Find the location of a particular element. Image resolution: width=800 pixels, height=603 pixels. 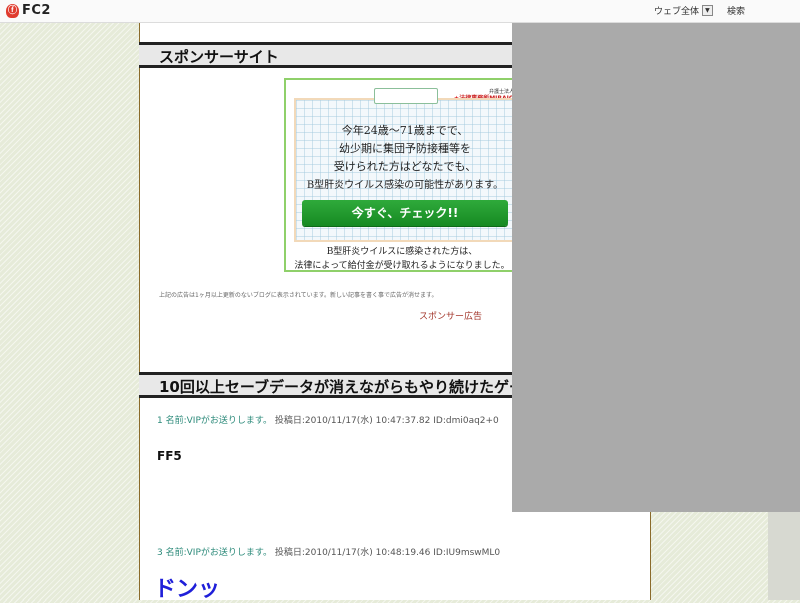

search-scope-label: ウェブ全体 is located at coordinates (676, 12).